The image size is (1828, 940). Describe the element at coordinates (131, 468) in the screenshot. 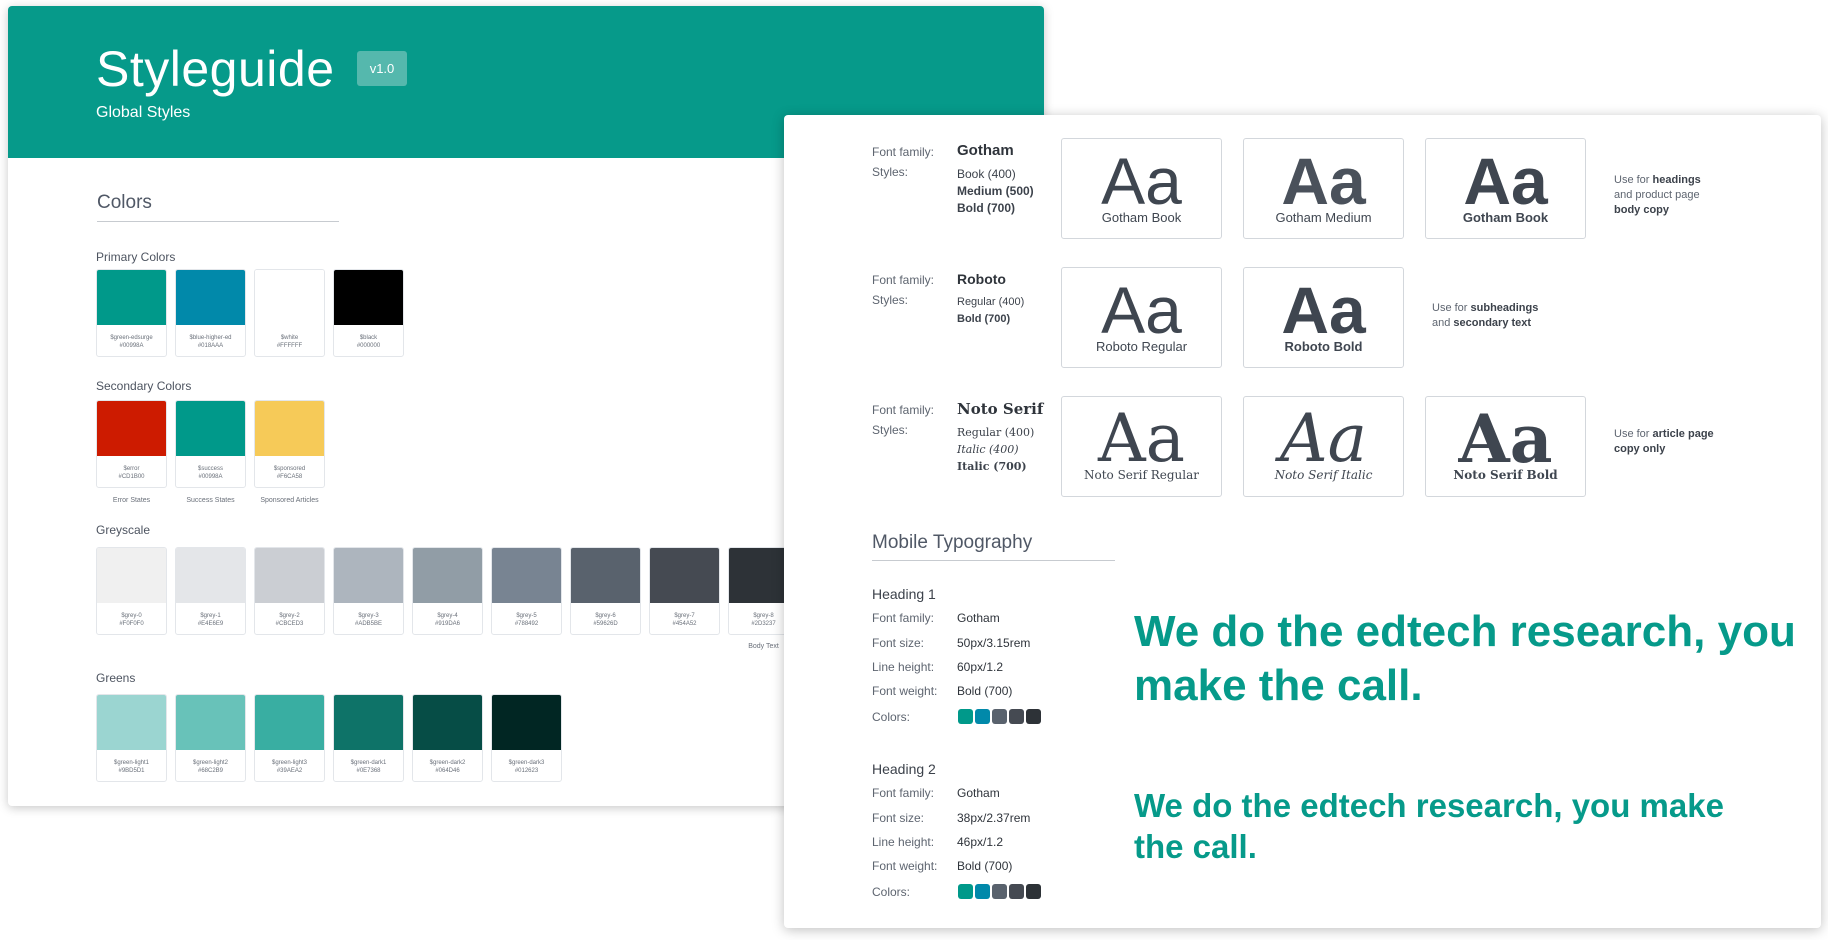

I see `swatch-variable: $error` at that location.